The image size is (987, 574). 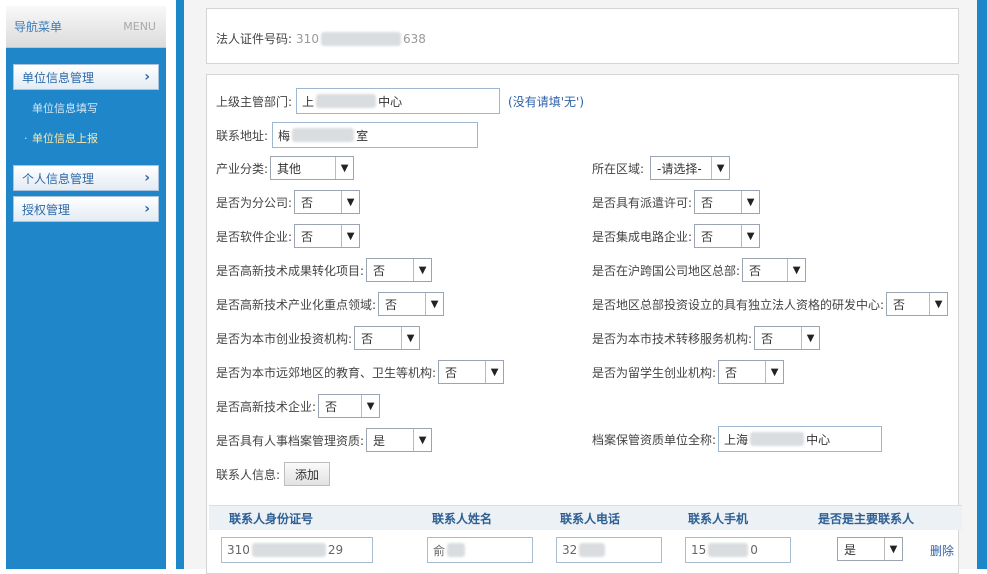 I want to click on supervisor-input: 上 中心, so click(x=398, y=101).